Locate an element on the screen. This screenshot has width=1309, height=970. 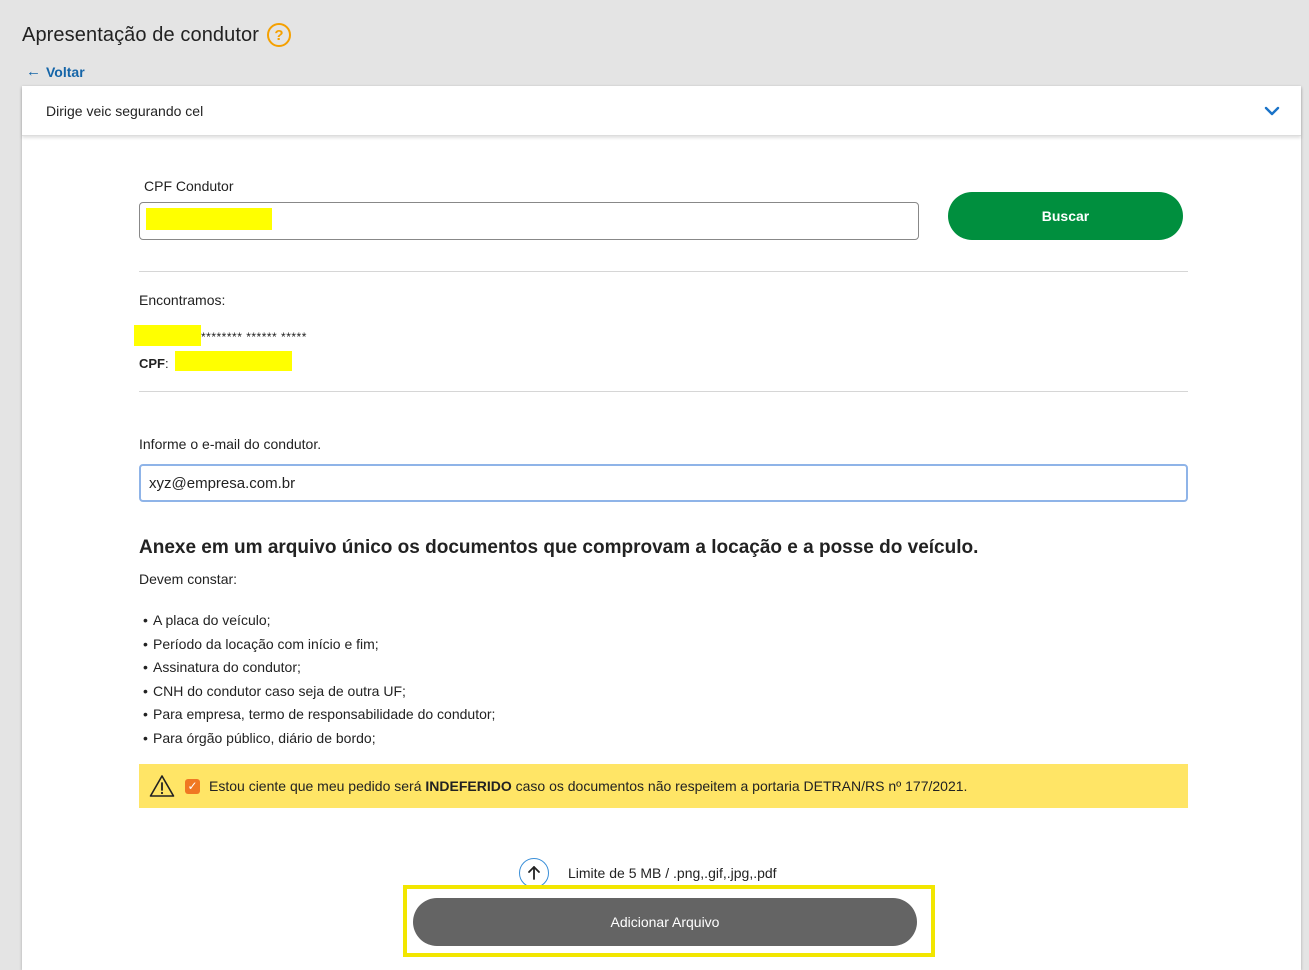
accordion-header: Dirige veic segurando cel is located at coordinates (661, 111).